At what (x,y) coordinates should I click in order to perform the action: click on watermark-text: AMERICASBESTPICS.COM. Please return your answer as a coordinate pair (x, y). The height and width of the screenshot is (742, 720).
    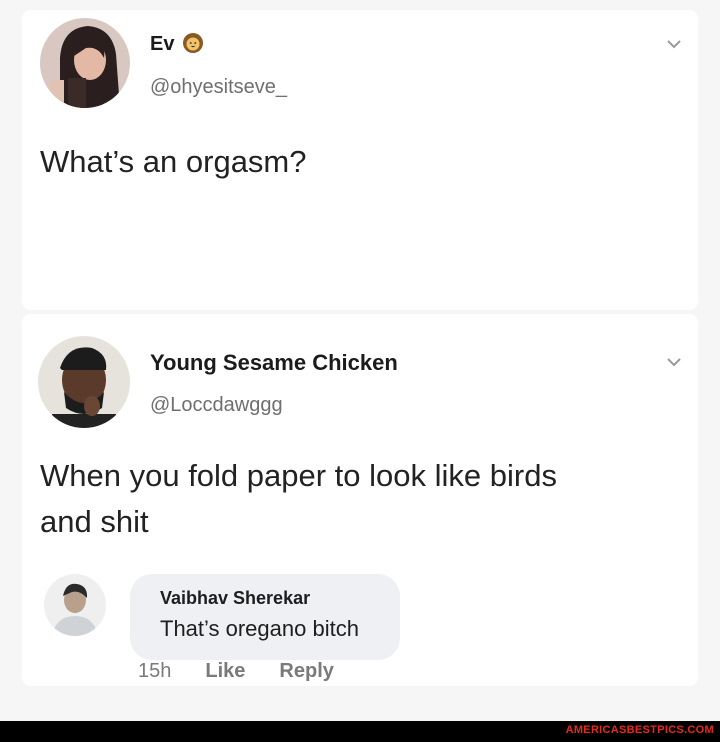
    Looking at the image, I should click on (639, 730).